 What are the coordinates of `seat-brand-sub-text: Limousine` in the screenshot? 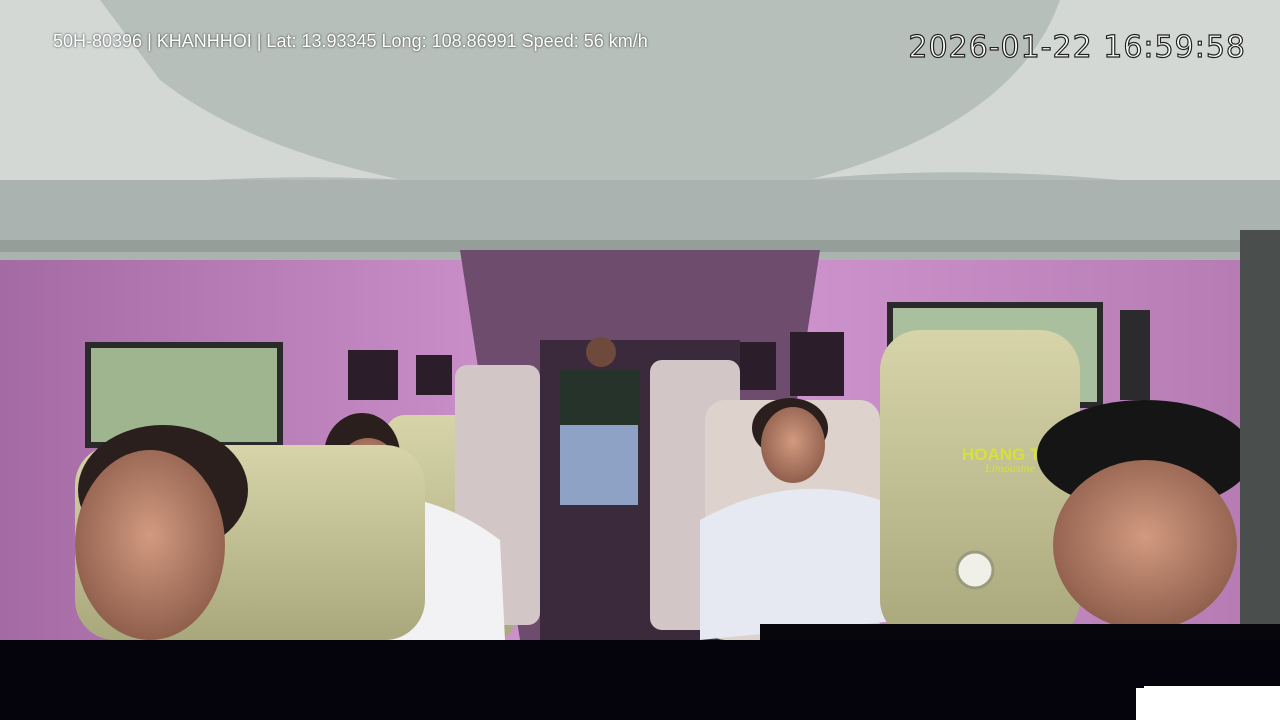 It's located at (1010, 468).